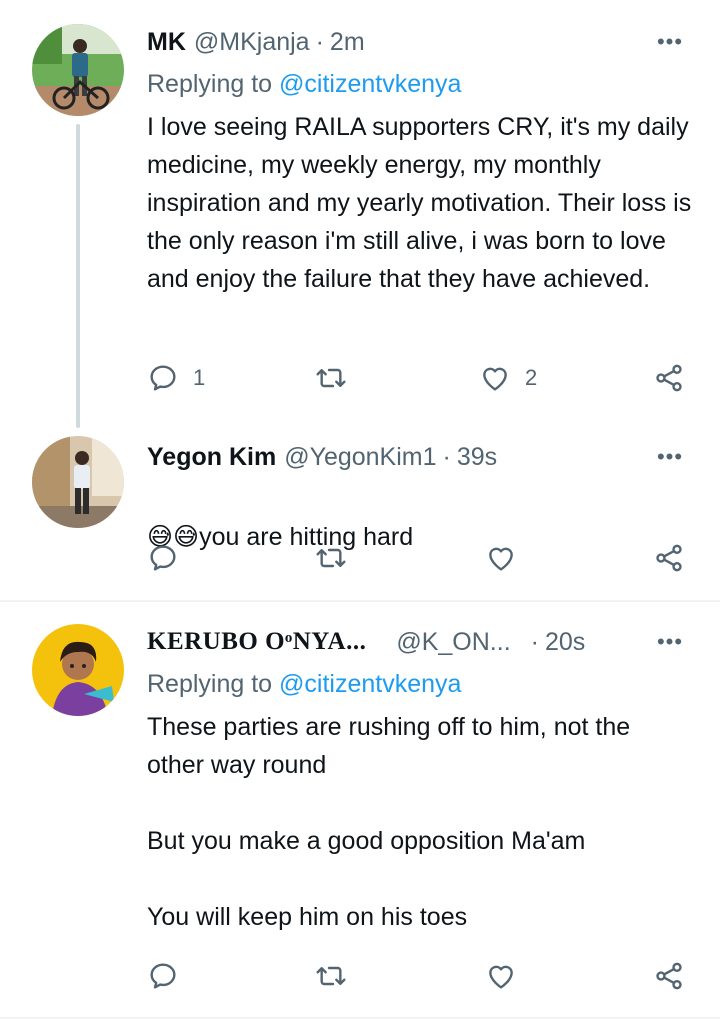  I want to click on tweet-header: Yegon Kim @YegonKim1 · 39s •••, so click(418, 457).